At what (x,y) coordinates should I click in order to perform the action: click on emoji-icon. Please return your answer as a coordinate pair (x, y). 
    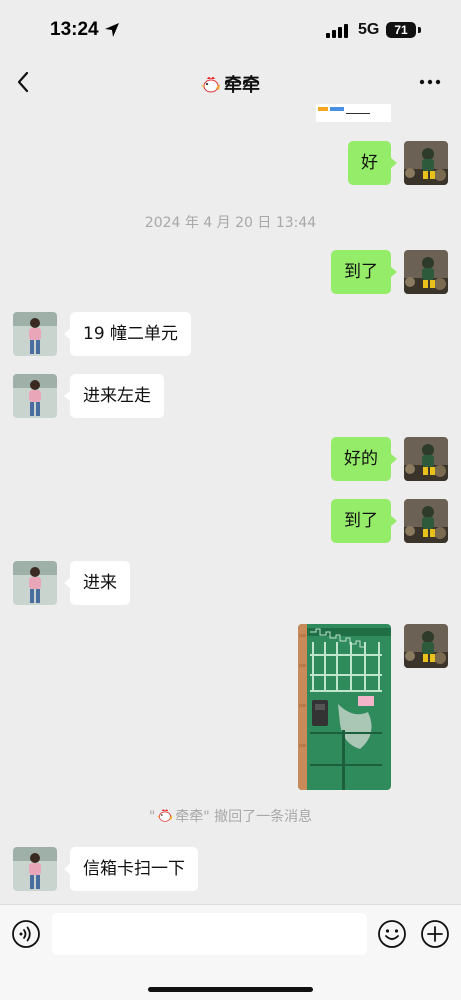
    Looking at the image, I should click on (392, 934).